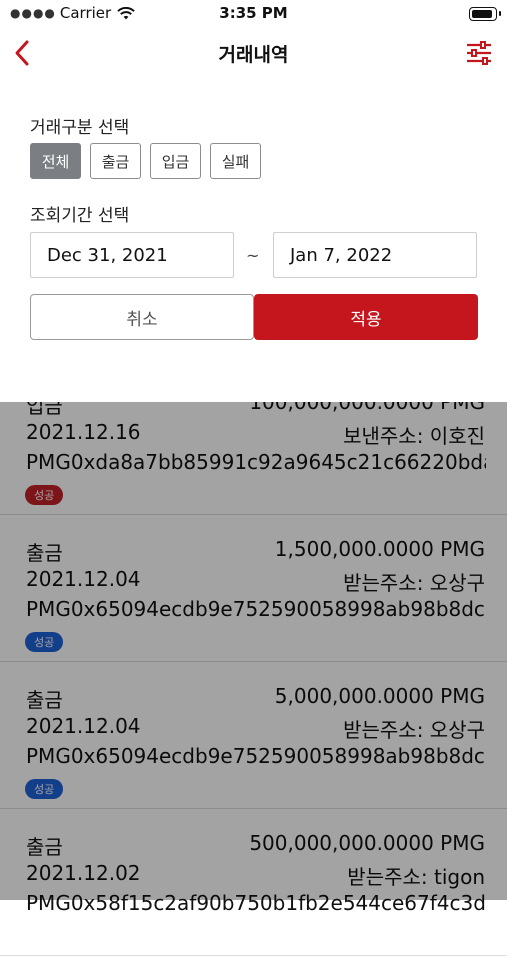  Describe the element at coordinates (142, 317) in the screenshot. I see `cancel-button: 취소` at that location.